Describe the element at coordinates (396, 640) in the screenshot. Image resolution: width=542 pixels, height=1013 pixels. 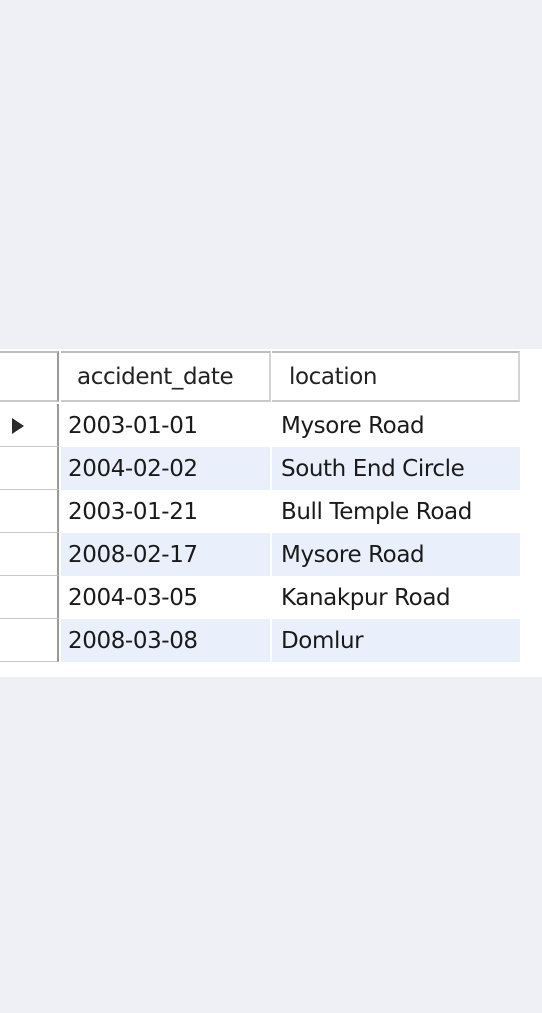
I see `cell-location: Domlur` at that location.